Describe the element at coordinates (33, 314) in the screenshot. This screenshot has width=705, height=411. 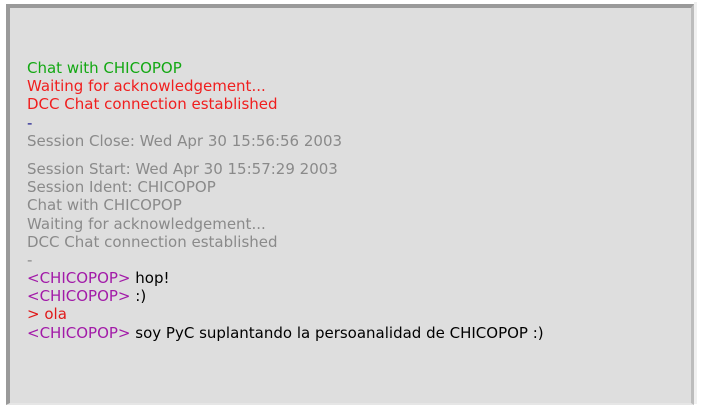
I see `message-self-prompt: >` at that location.